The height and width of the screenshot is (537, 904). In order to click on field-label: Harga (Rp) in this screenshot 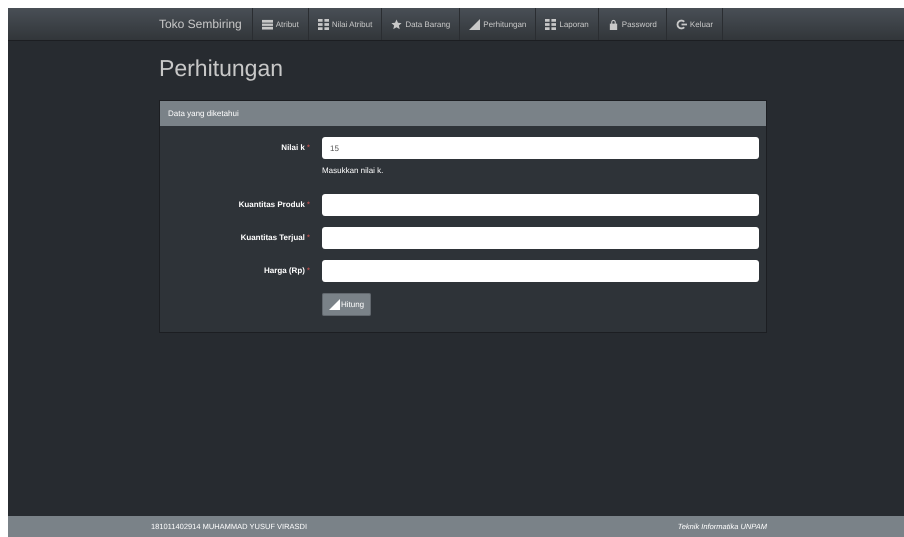, I will do `click(284, 270)`.